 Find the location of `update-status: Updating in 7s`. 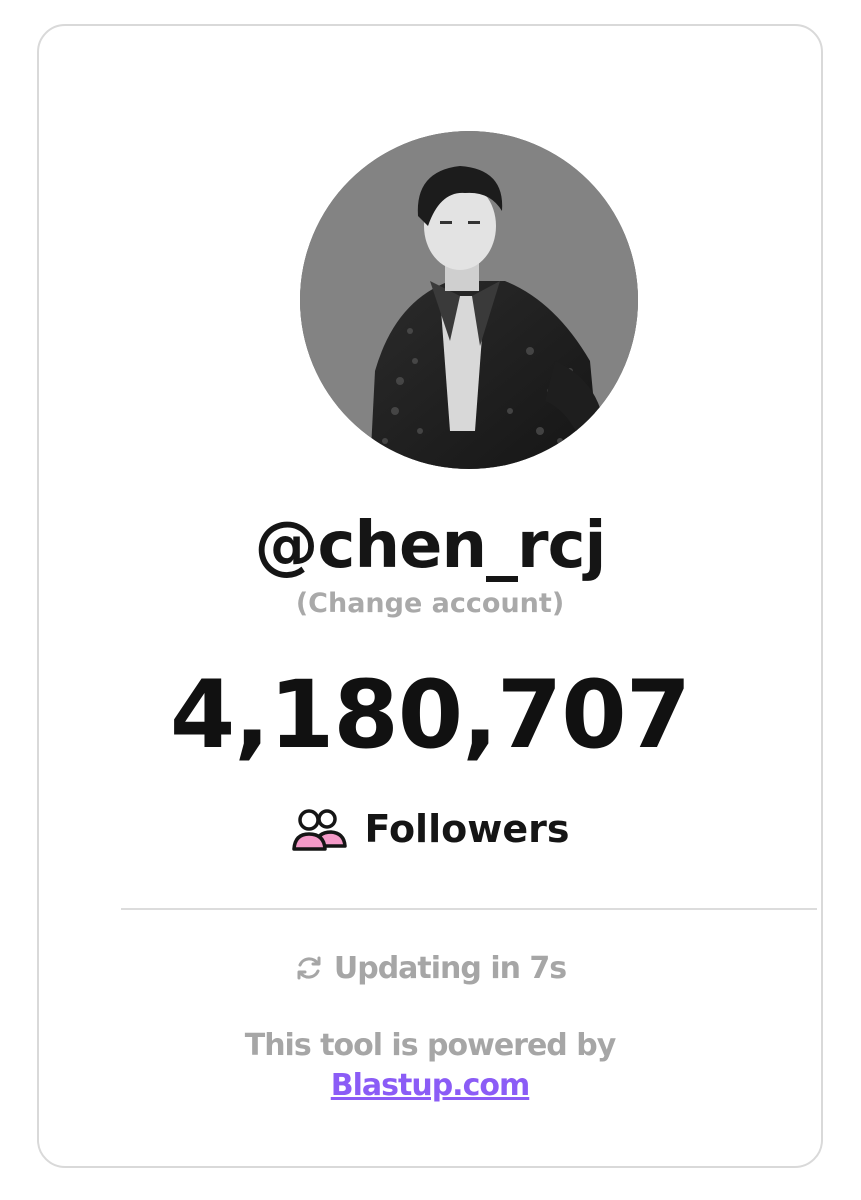

update-status: Updating in 7s is located at coordinates (430, 968).